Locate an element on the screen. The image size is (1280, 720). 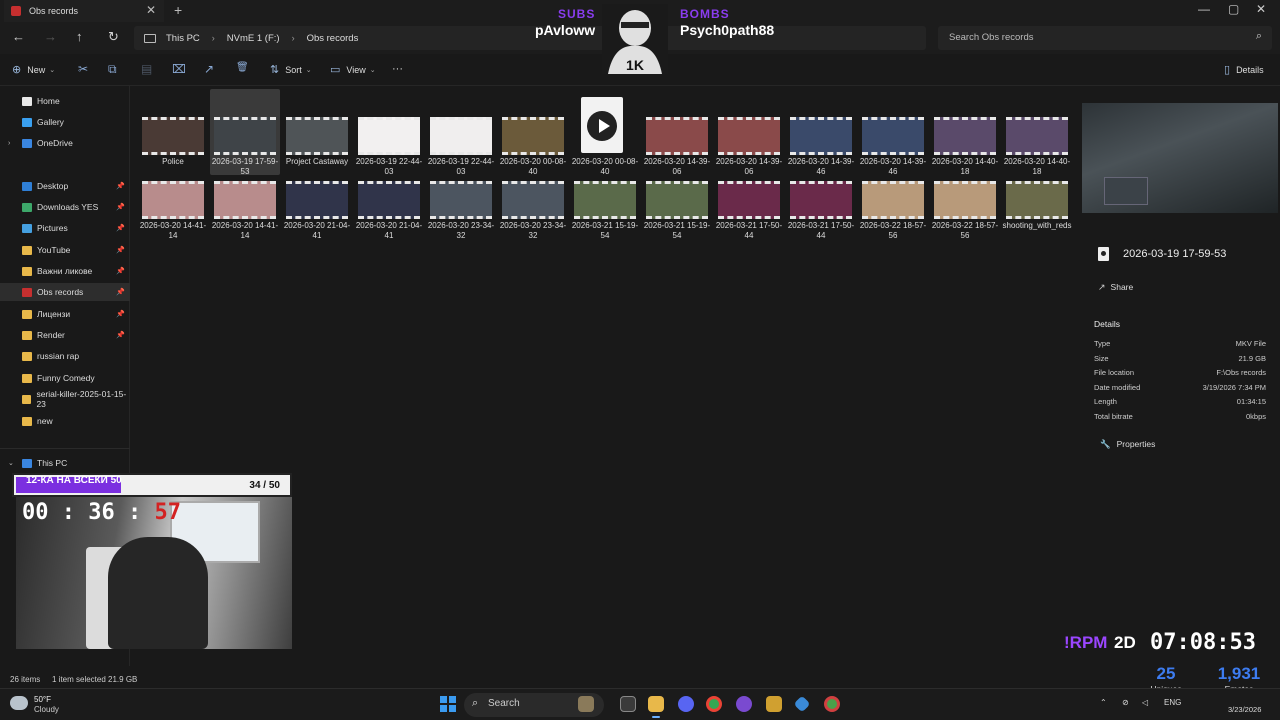
up-button: ↑ is located at coordinates (79, 36).